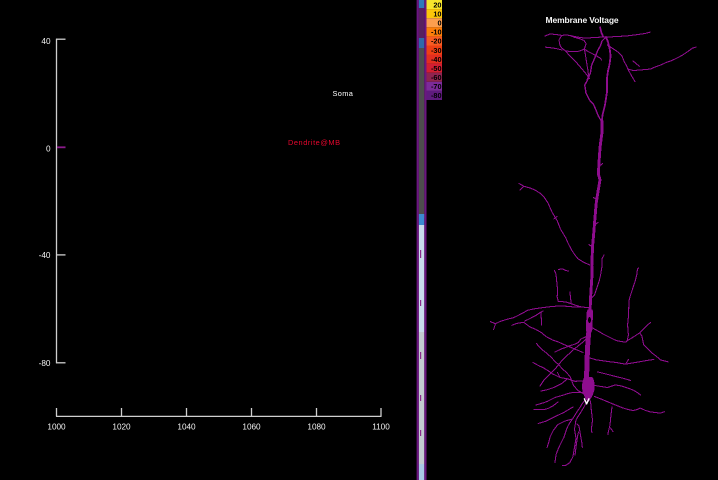 This screenshot has height=480, width=718. Describe the element at coordinates (436, 50) in the screenshot. I see `svg-text: -30` at that location.